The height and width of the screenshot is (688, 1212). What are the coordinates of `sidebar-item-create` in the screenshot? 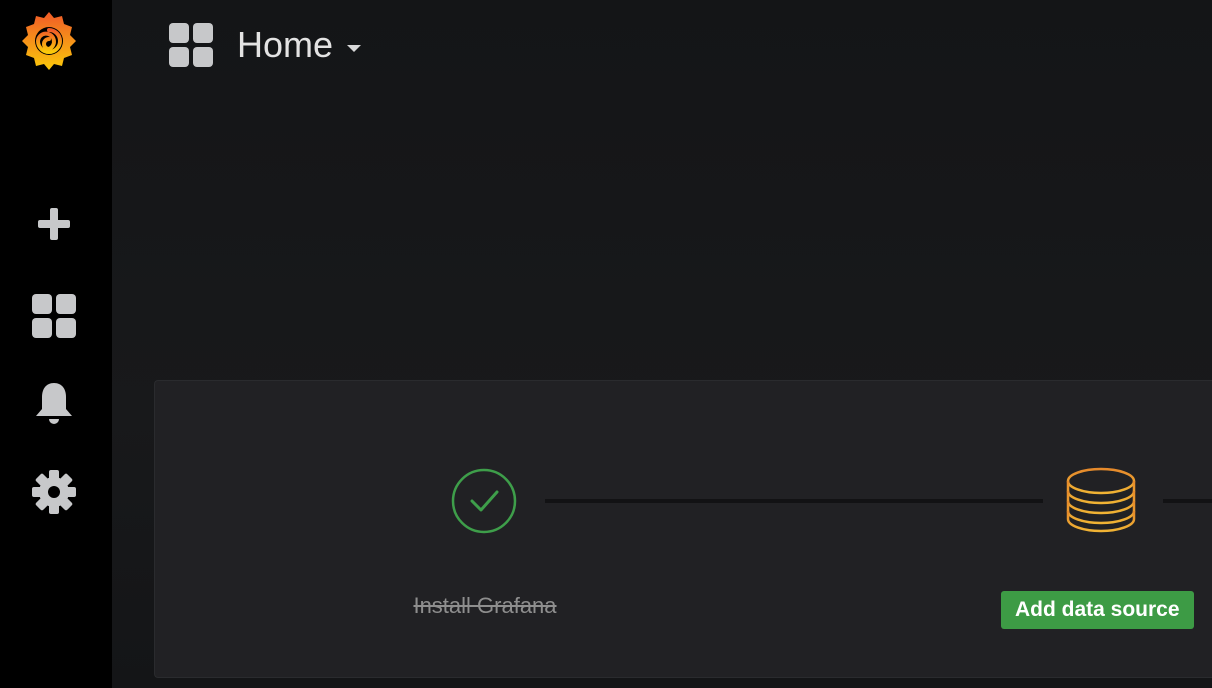 It's located at (54, 224).